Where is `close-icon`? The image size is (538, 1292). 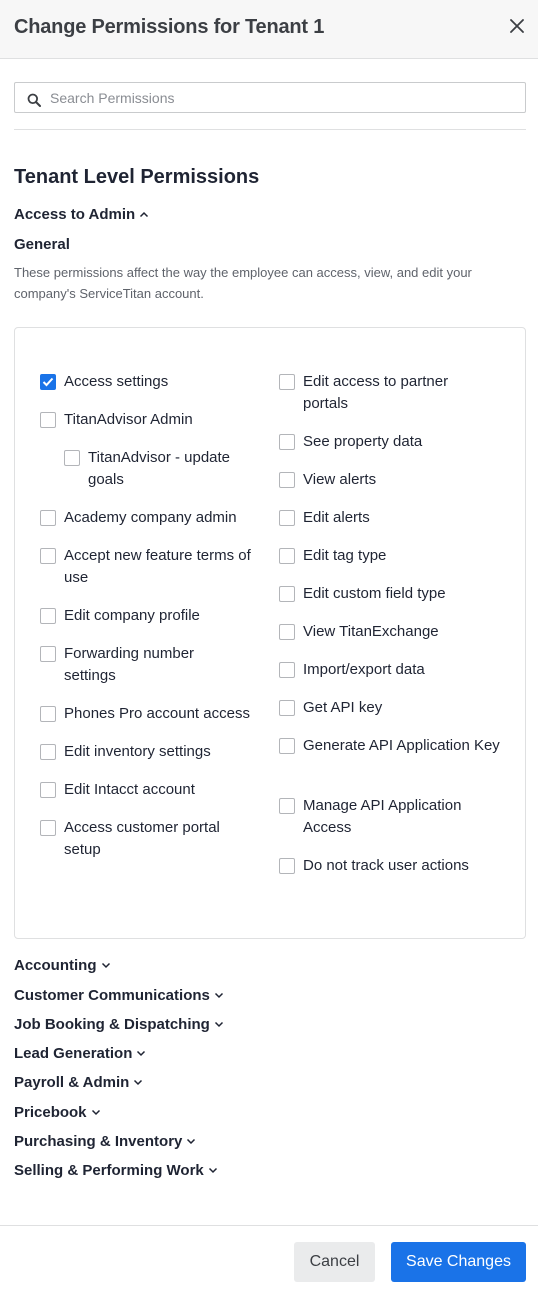 close-icon is located at coordinates (517, 26).